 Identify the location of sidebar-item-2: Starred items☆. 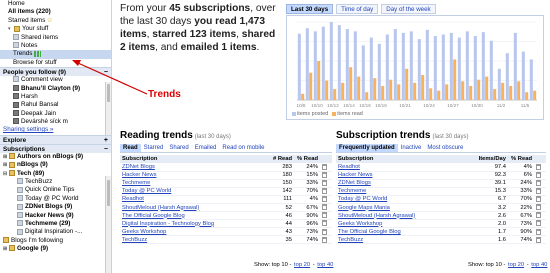
(55, 21).